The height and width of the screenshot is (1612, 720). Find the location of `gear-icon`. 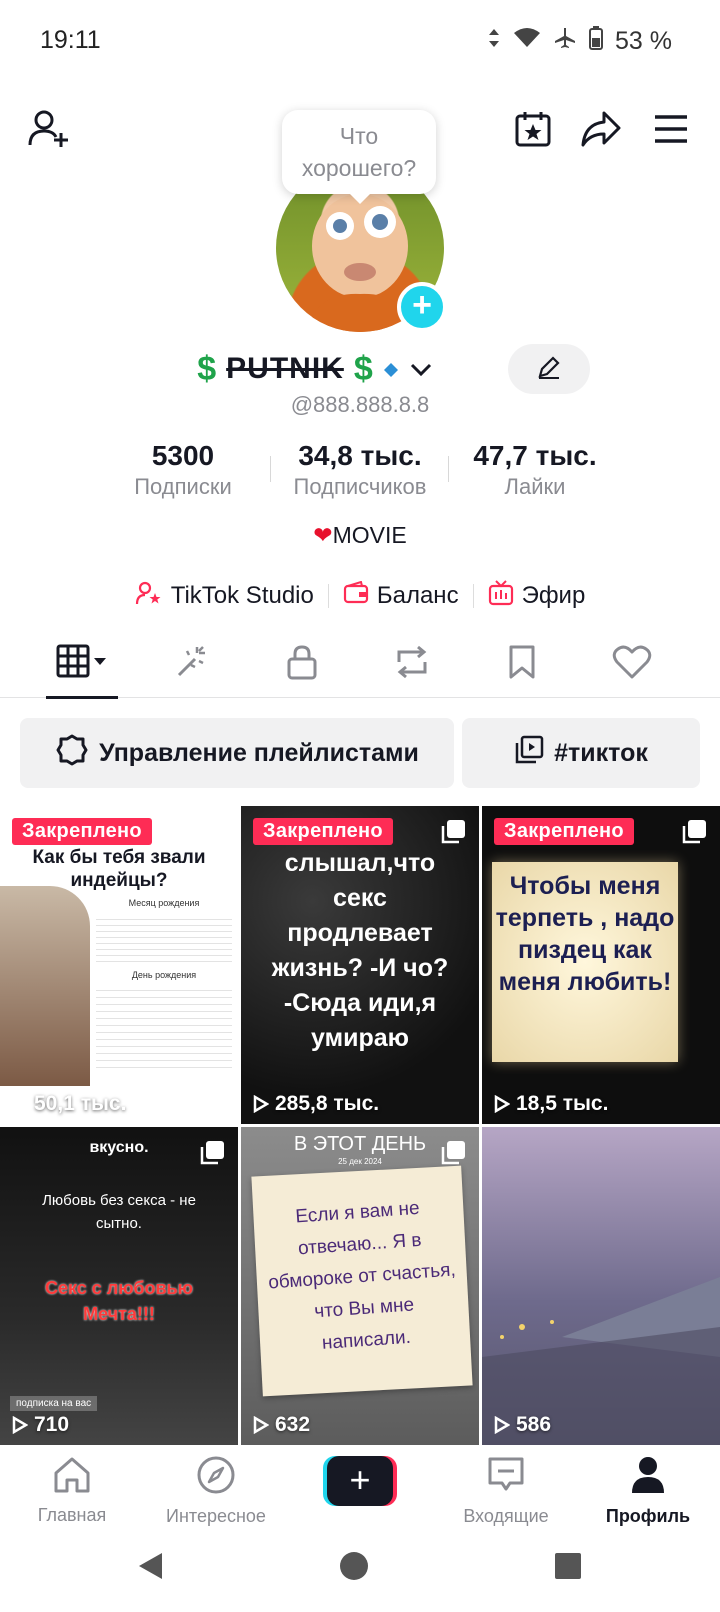

gear-icon is located at coordinates (72, 753).